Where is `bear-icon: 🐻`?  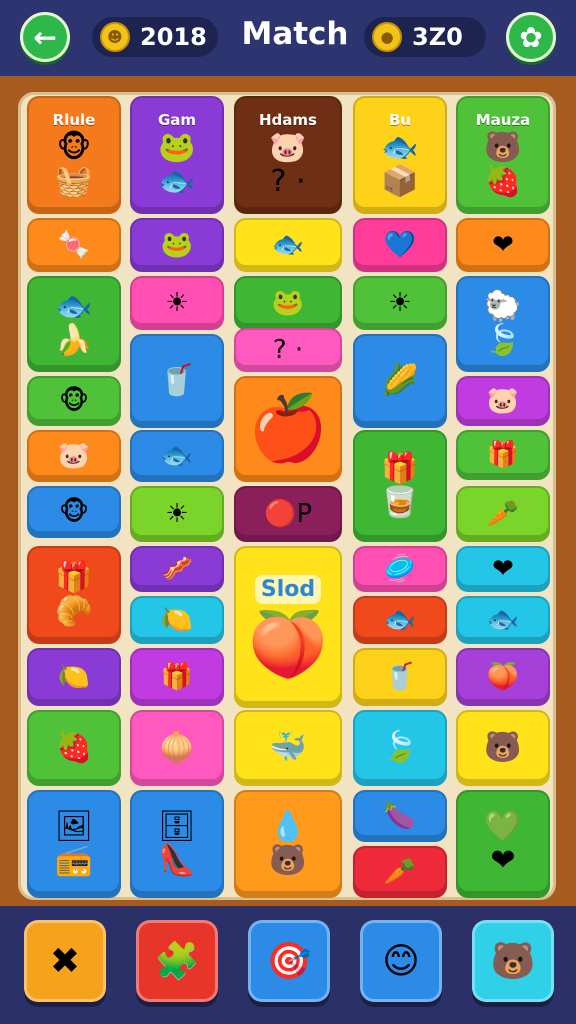
bear-icon: 🐻 is located at coordinates (513, 961).